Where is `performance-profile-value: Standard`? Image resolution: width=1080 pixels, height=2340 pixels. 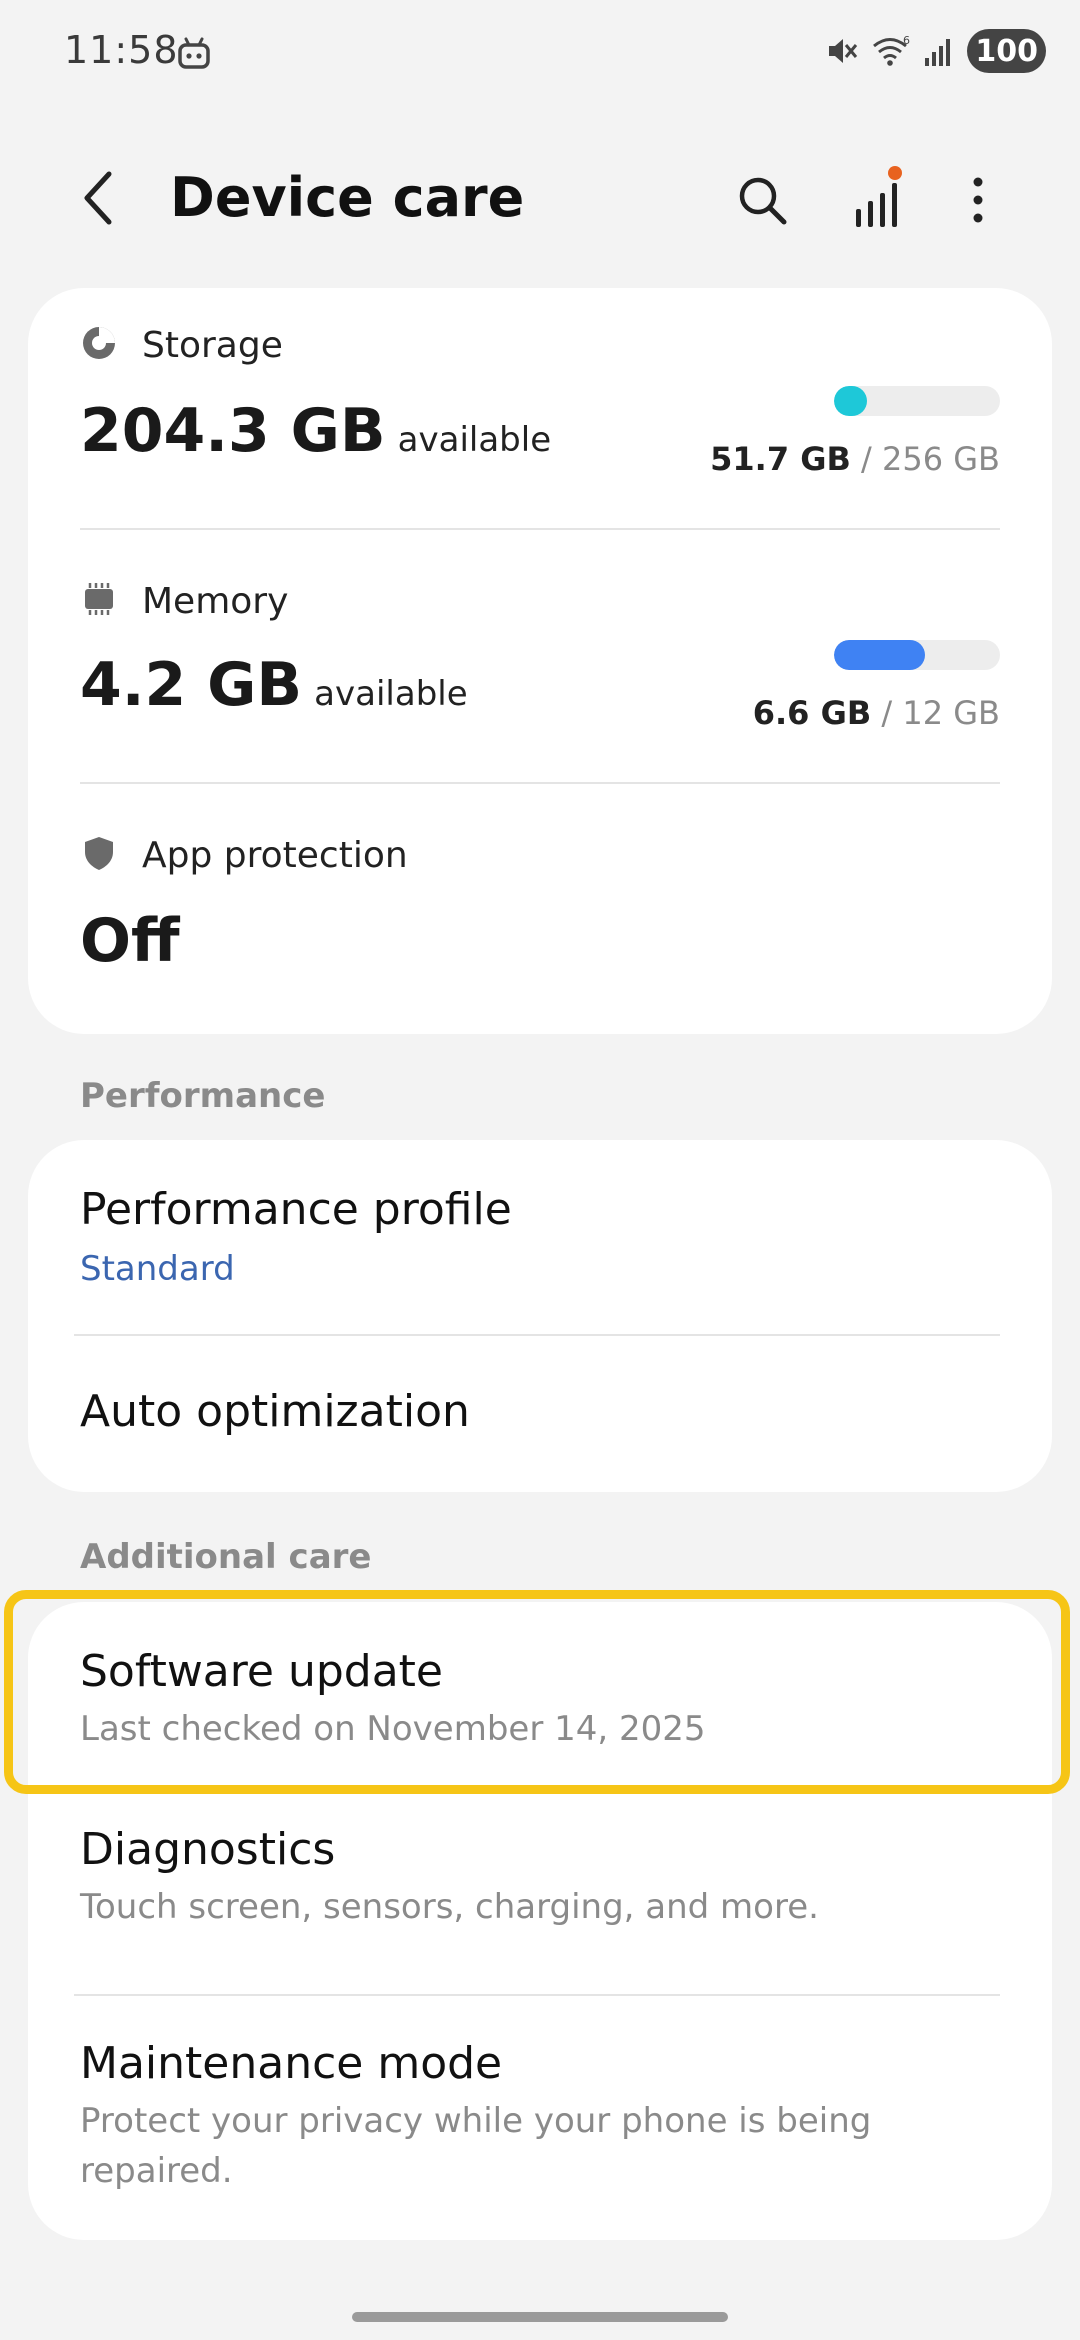
performance-profile-value: Standard is located at coordinates (157, 1269).